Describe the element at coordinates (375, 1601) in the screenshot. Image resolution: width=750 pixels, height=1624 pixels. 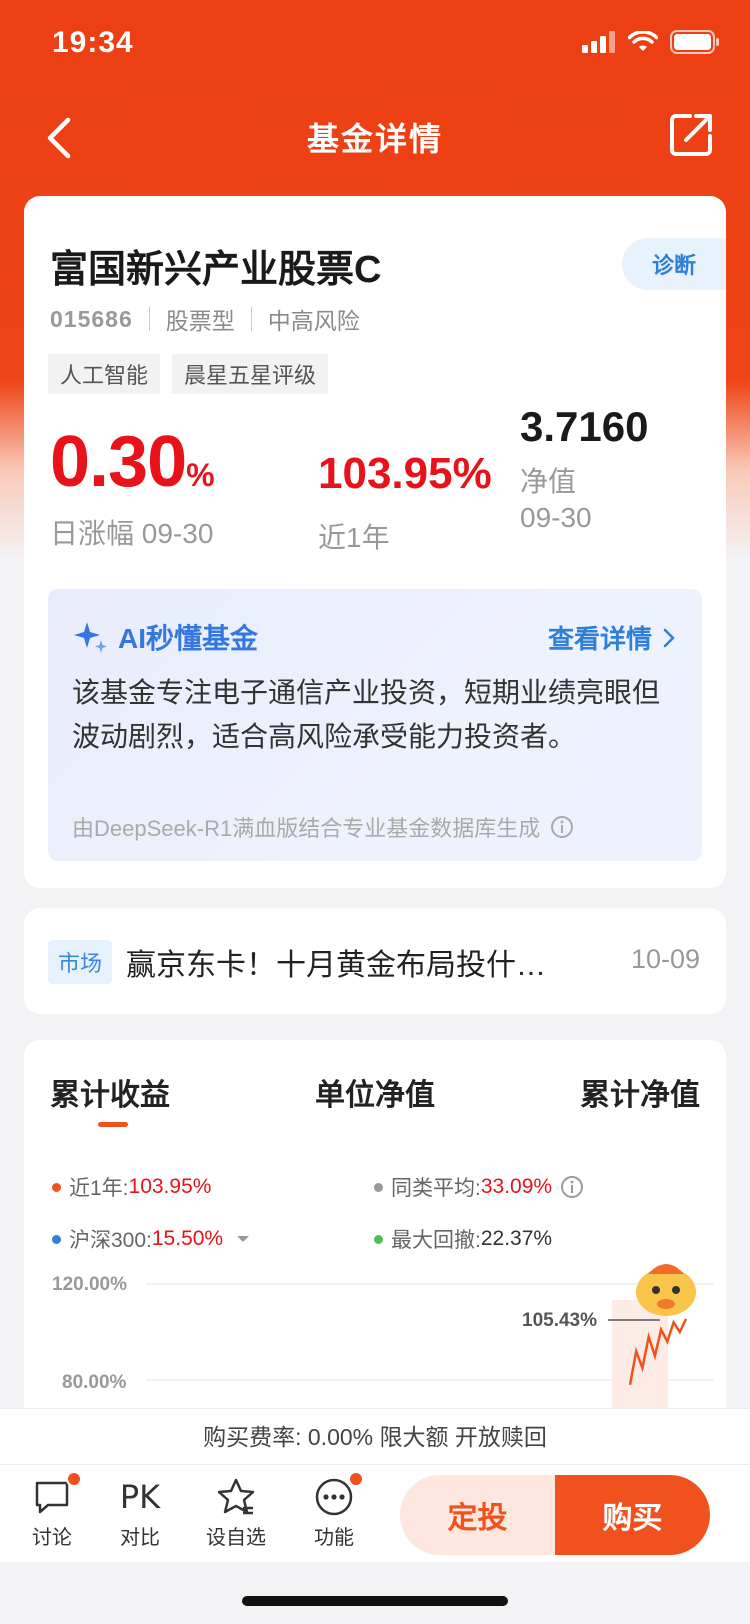
I see `home-indicator` at that location.